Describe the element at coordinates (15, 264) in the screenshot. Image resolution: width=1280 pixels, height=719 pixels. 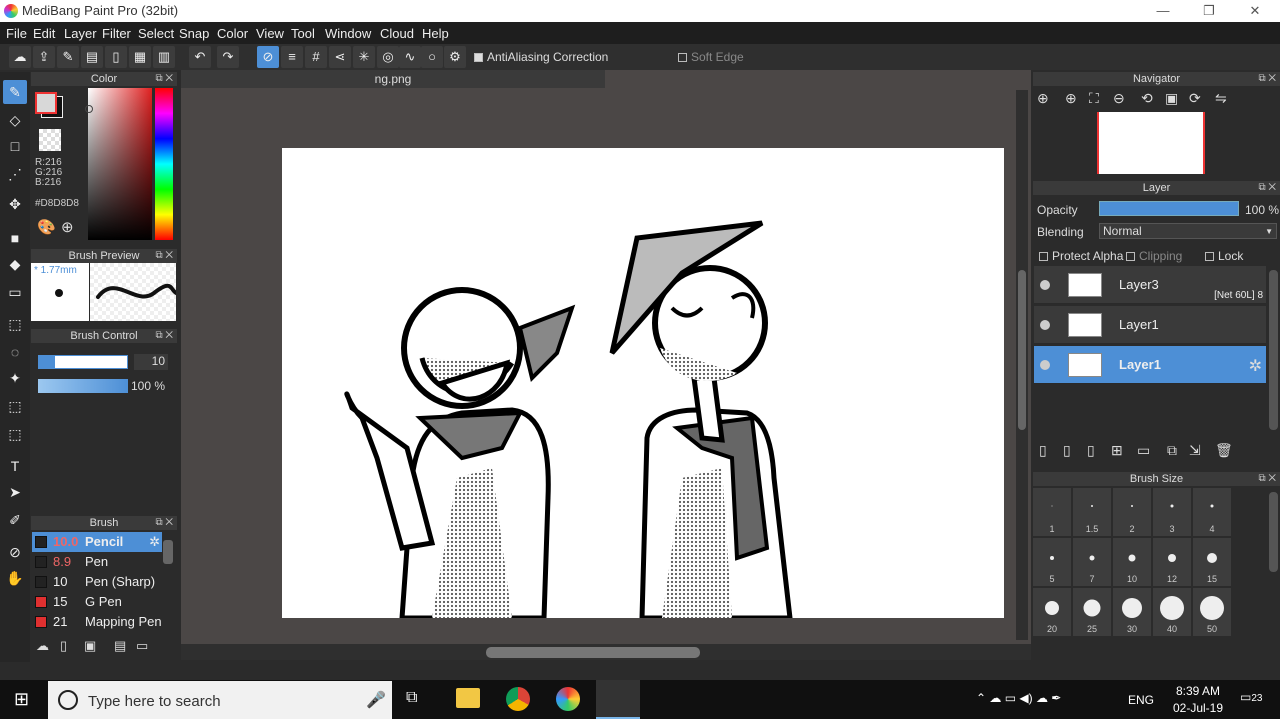
I see `bucket-tool-icon: ◆` at that location.